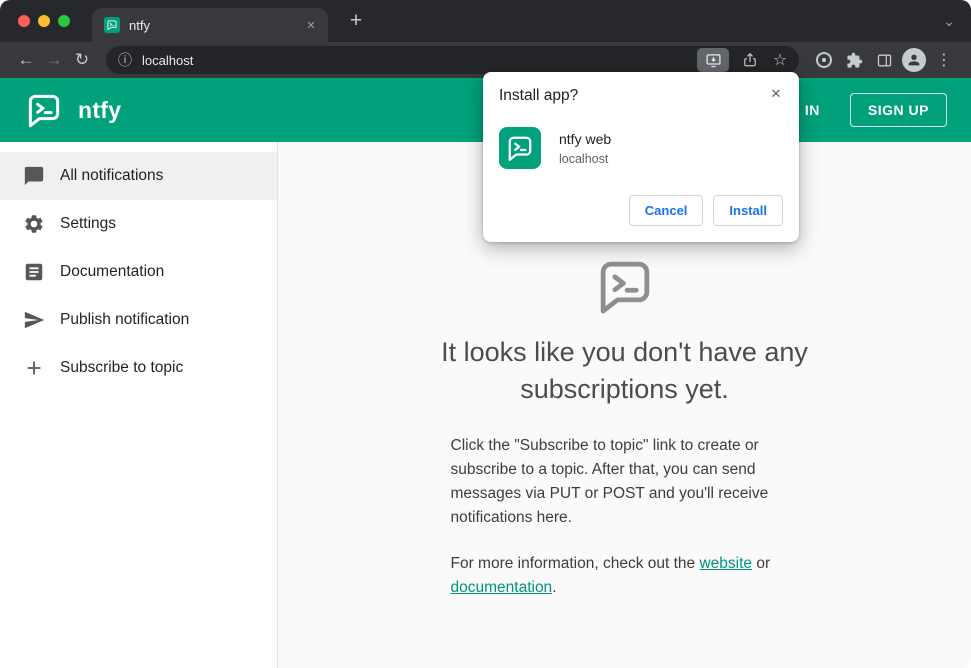 The width and height of the screenshot is (971, 668). What do you see at coordinates (713, 60) in the screenshot?
I see `install-app-icon` at bounding box center [713, 60].